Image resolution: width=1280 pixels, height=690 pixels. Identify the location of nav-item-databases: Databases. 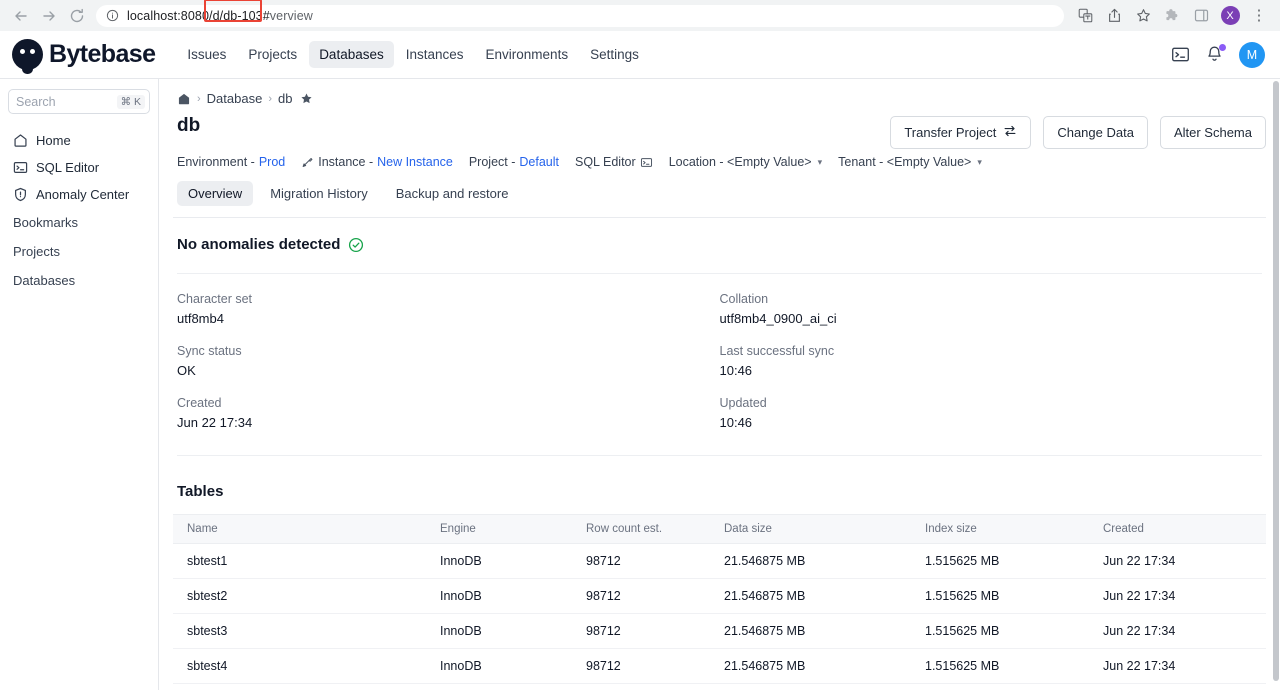
(351, 54).